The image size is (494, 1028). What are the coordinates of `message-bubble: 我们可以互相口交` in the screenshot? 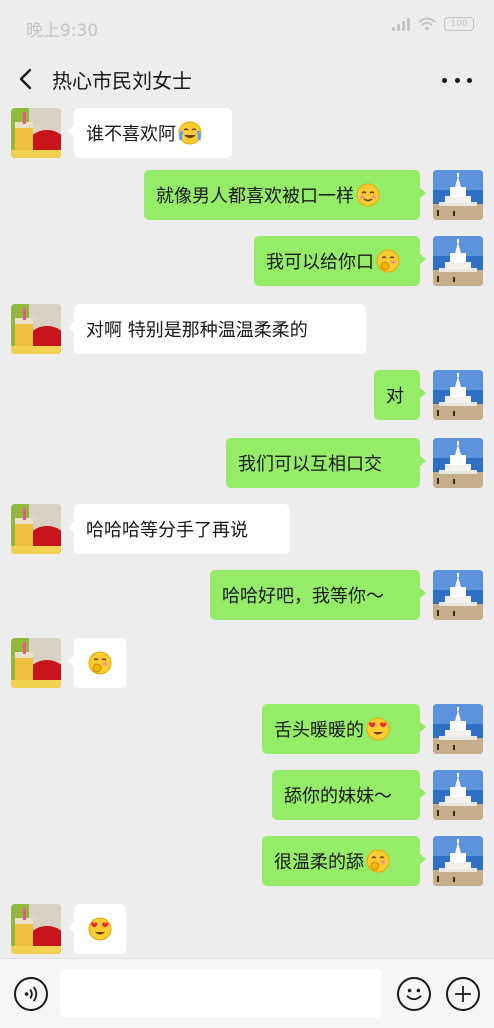 It's located at (326, 463).